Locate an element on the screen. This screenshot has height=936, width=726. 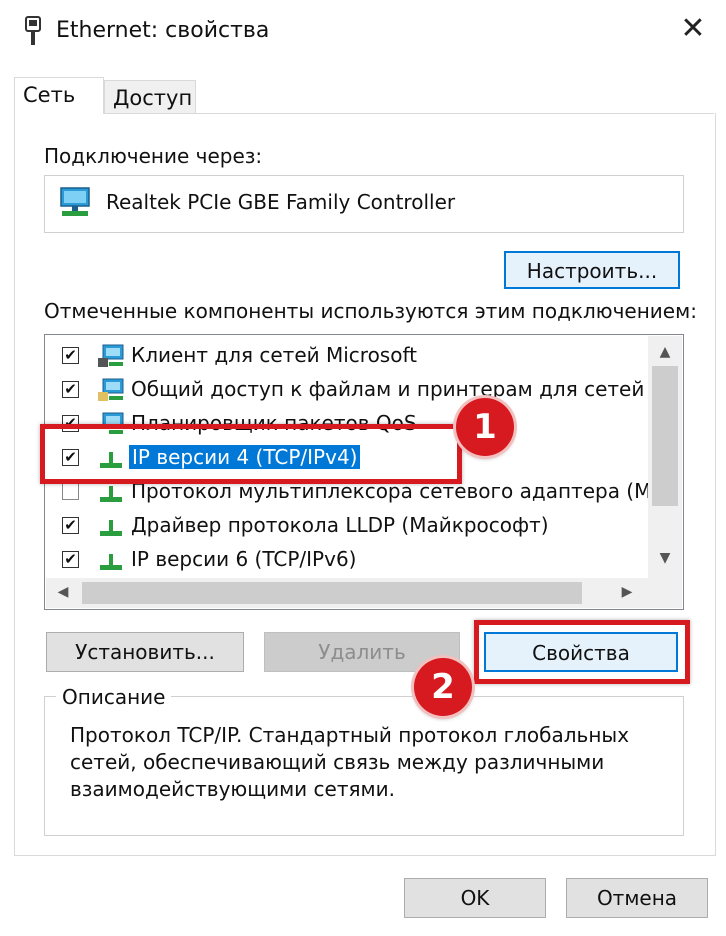
scroll-right-icon: ▶ is located at coordinates (627, 592).